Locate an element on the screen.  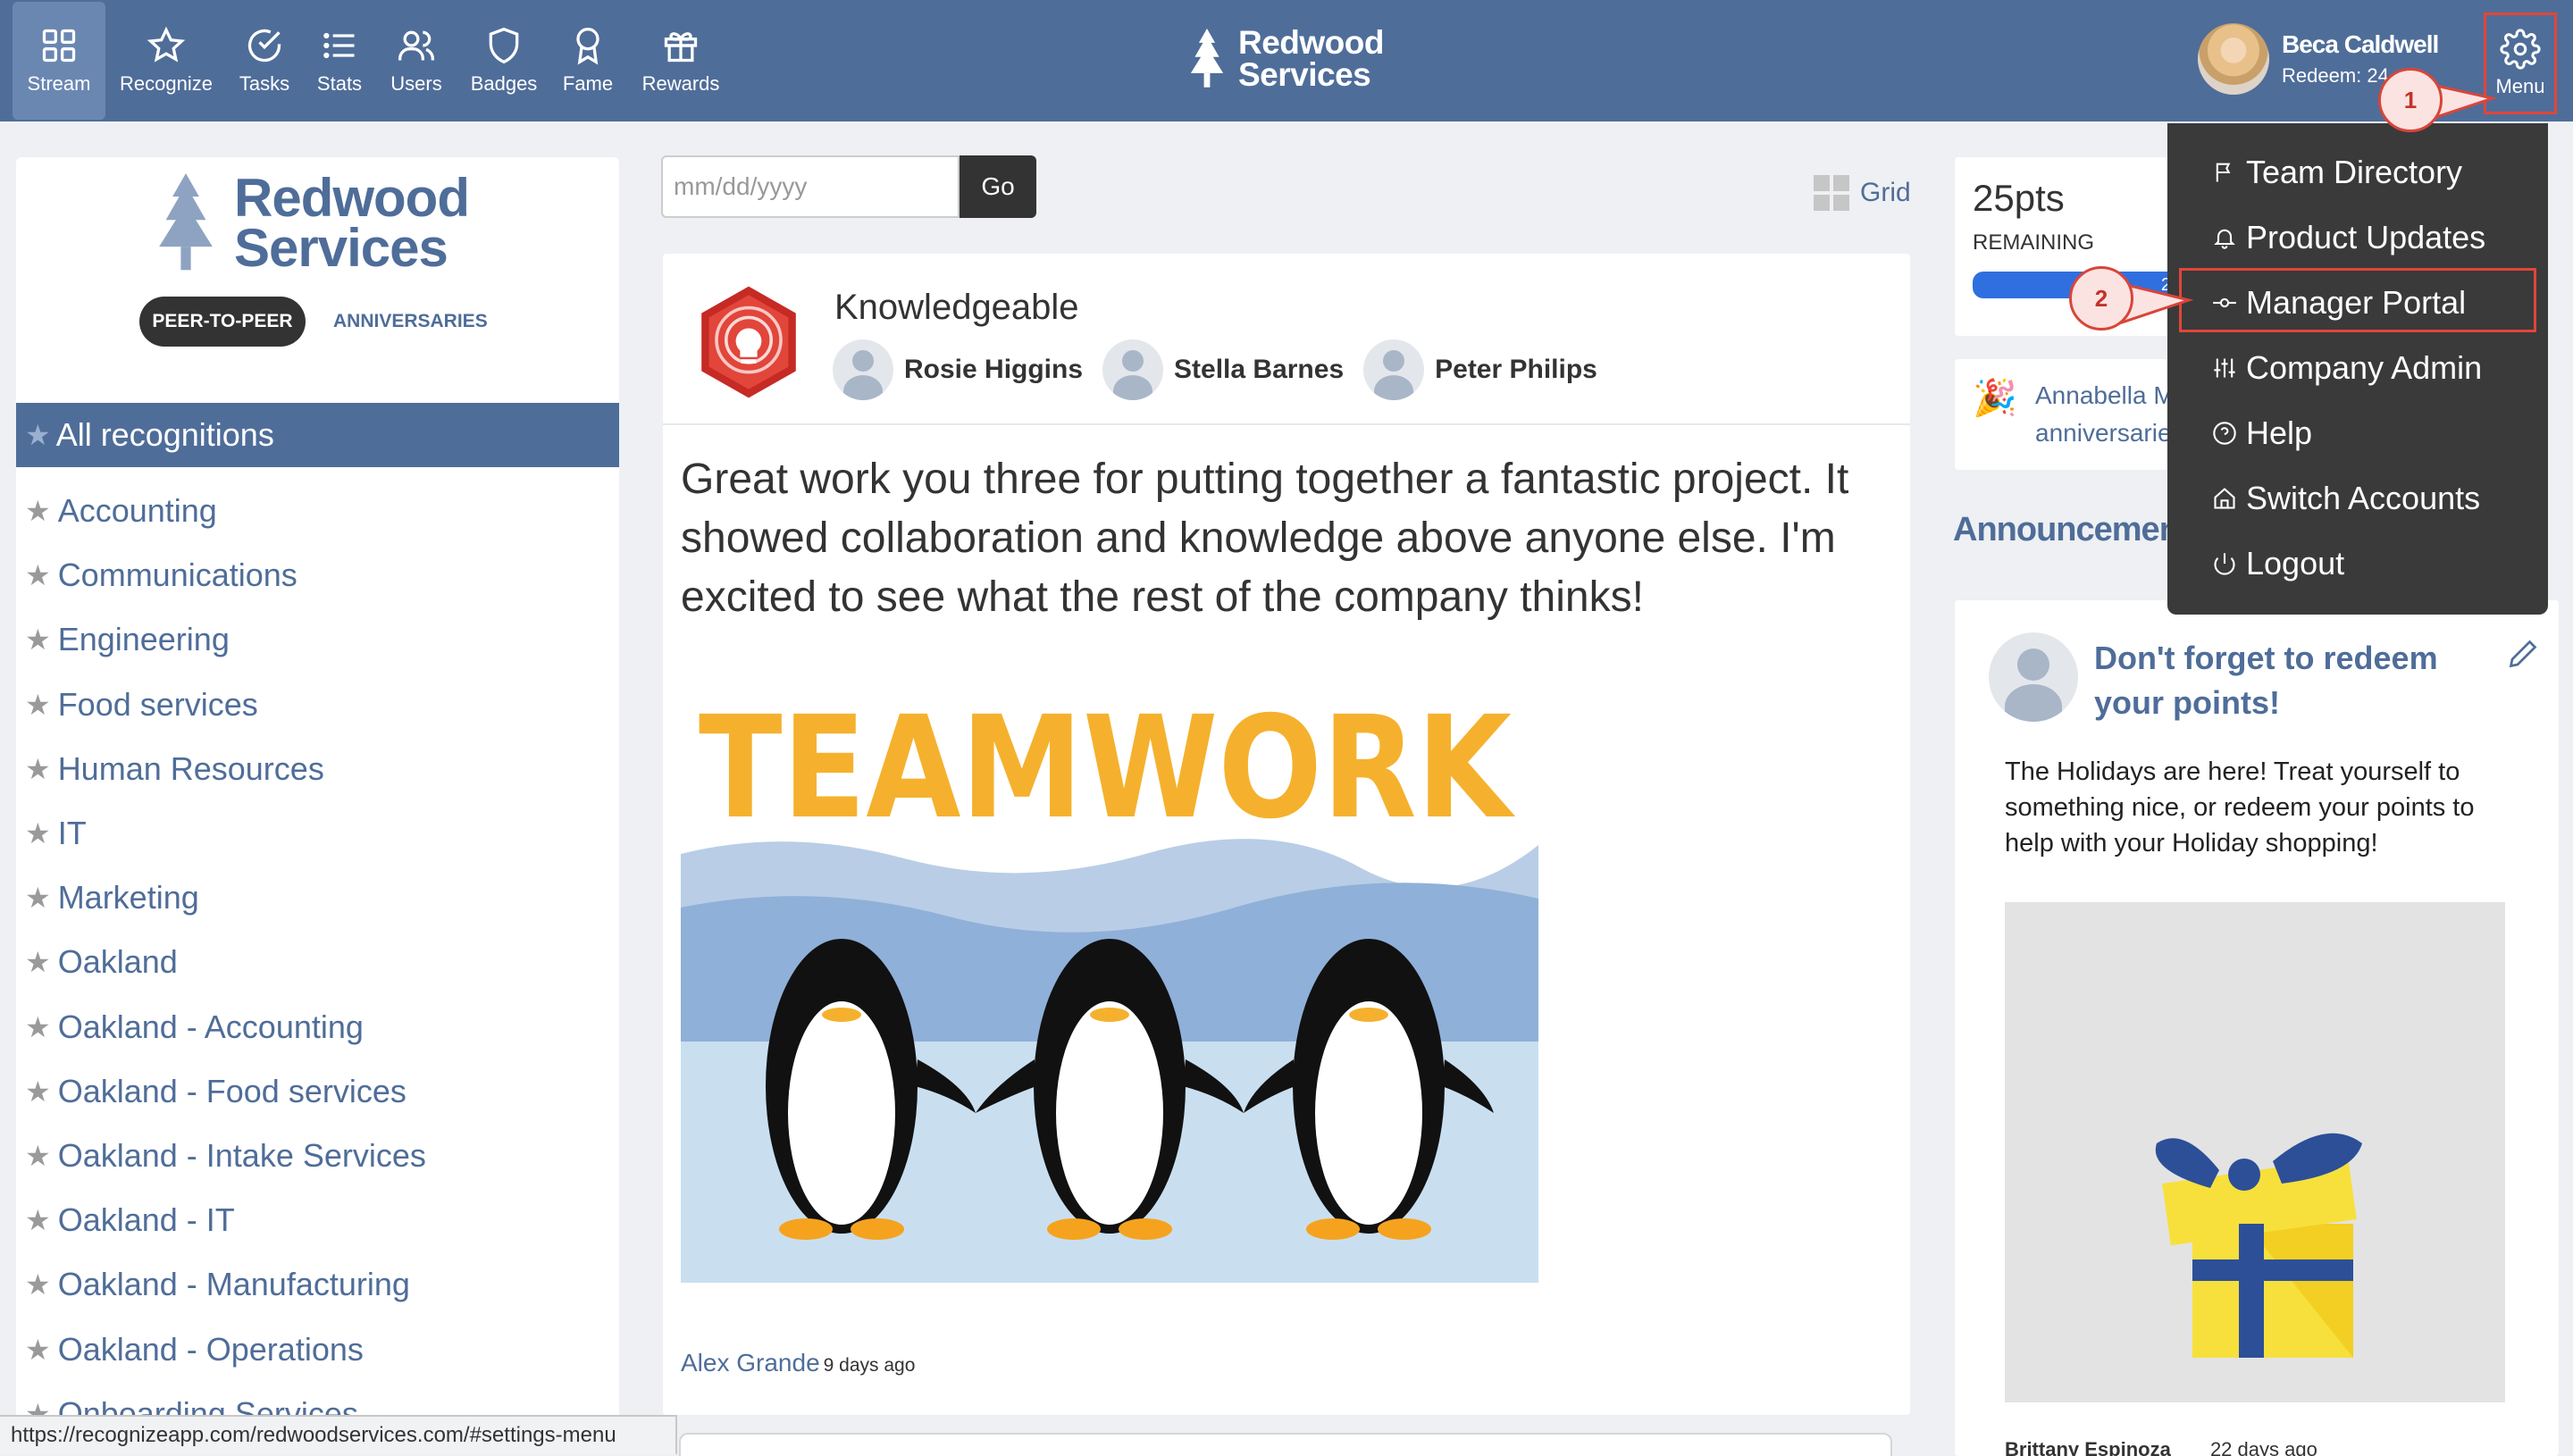
step-callout-2: 2 is located at coordinates (2101, 298).